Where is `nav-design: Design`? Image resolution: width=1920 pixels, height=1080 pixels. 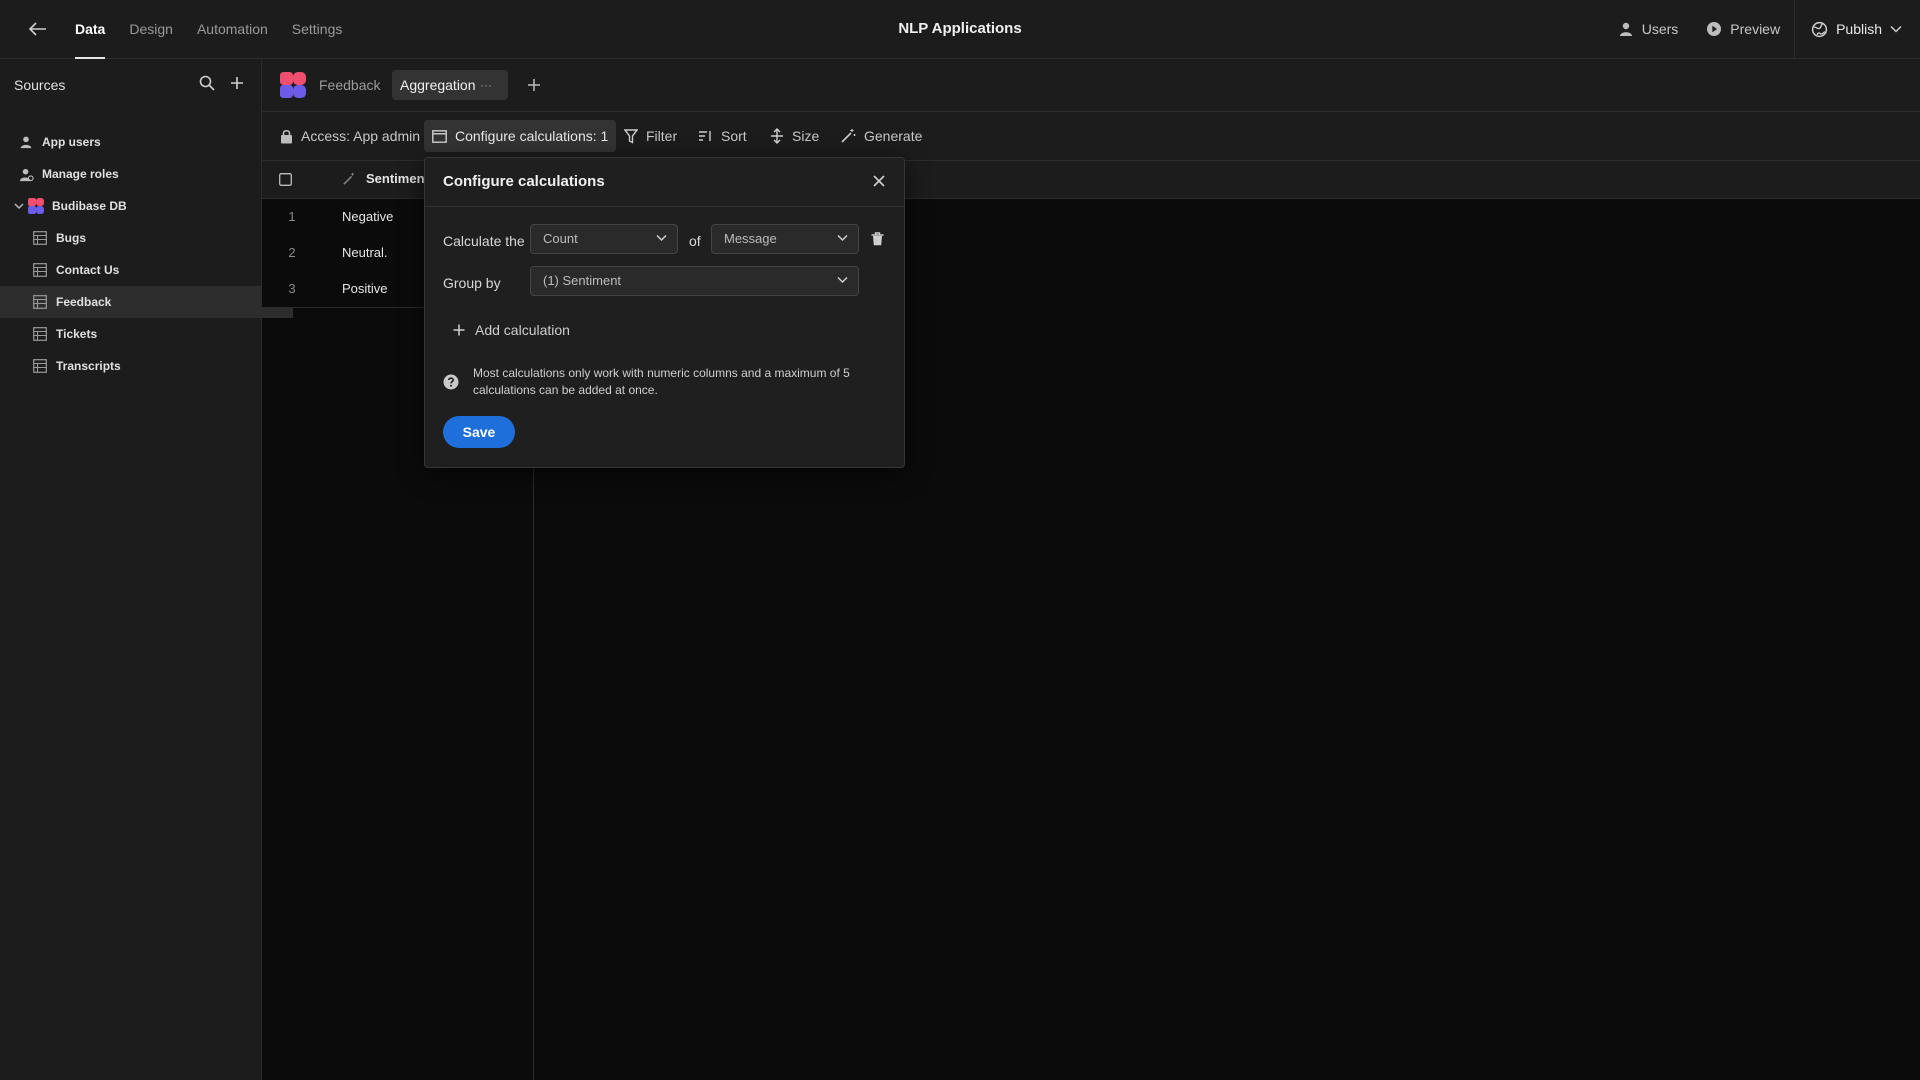 nav-design: Design is located at coordinates (151, 29).